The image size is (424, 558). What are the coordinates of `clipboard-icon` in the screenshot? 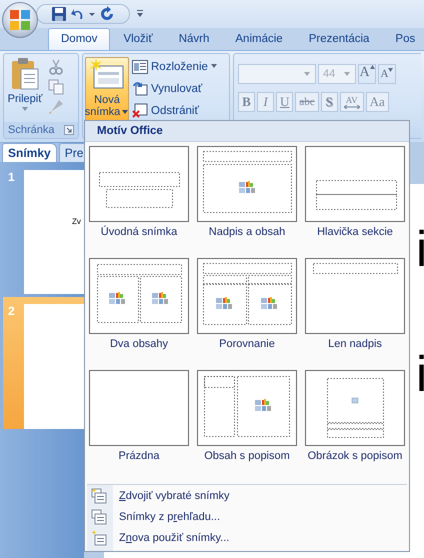 It's located at (25, 74).